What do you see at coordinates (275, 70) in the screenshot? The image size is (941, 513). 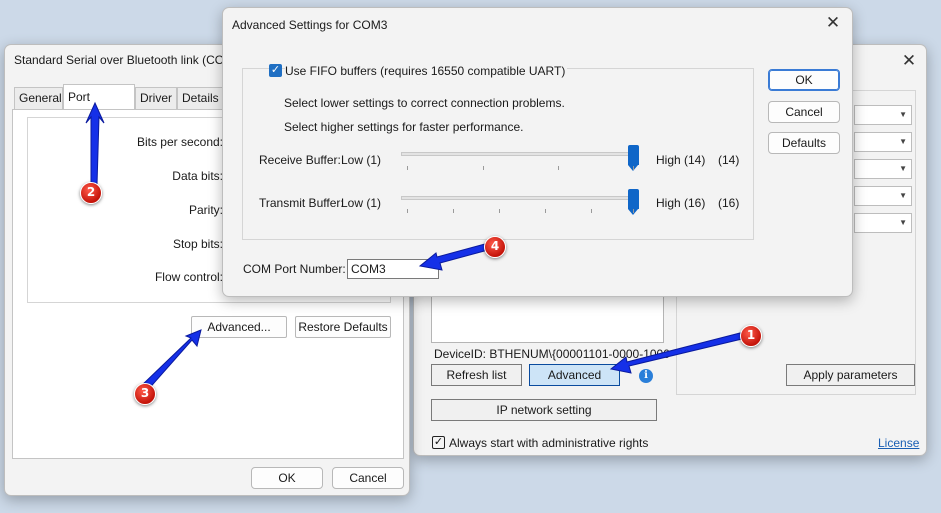 I see `fifo-checkbox: ✓` at bounding box center [275, 70].